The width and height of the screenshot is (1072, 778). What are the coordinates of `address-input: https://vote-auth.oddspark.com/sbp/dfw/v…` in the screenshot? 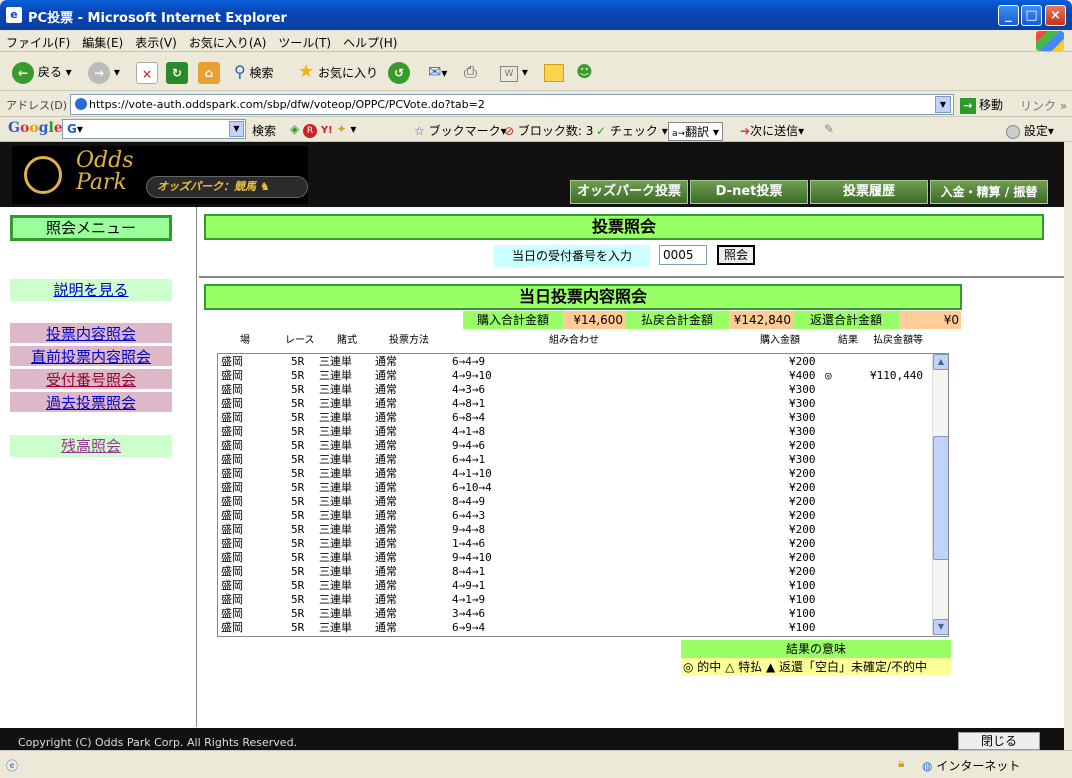 It's located at (512, 104).